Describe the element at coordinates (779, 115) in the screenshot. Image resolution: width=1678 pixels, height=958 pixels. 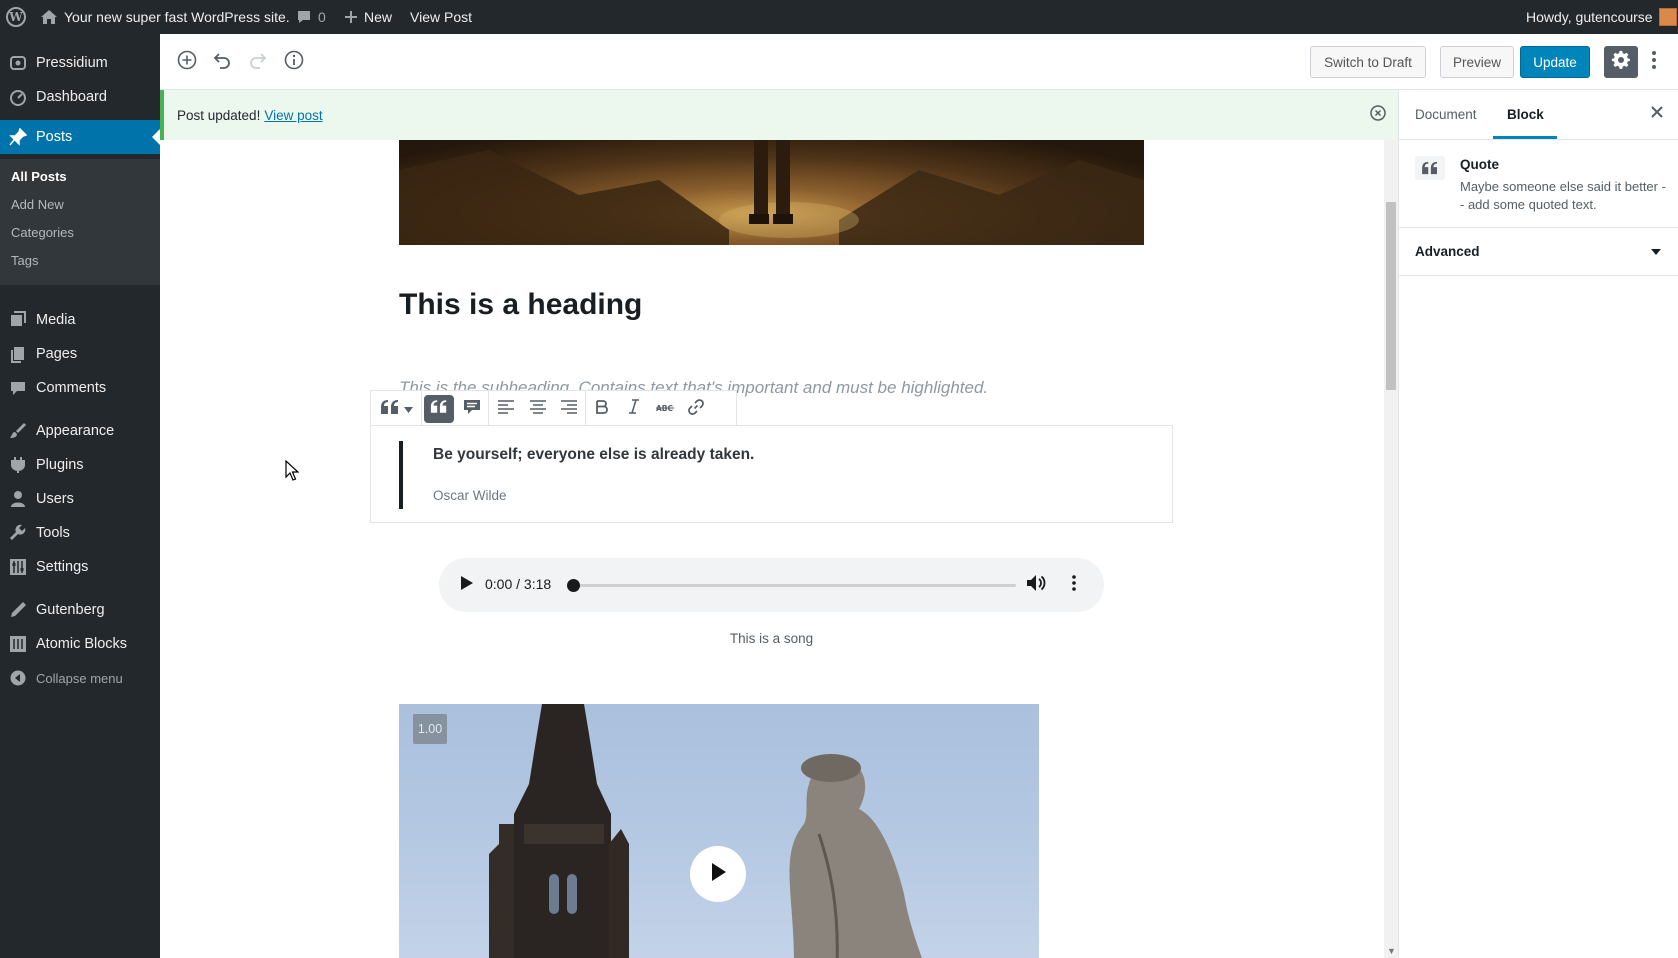
I see `post-updated-notice: Post updated! View post` at that location.